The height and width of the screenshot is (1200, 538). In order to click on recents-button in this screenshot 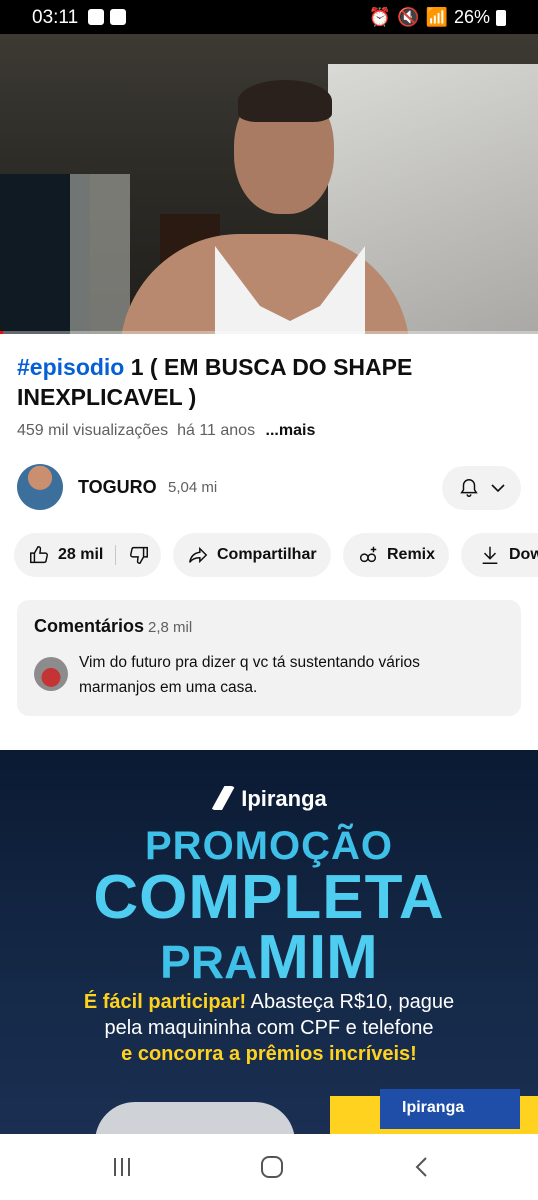, I will do `click(122, 1167)`.